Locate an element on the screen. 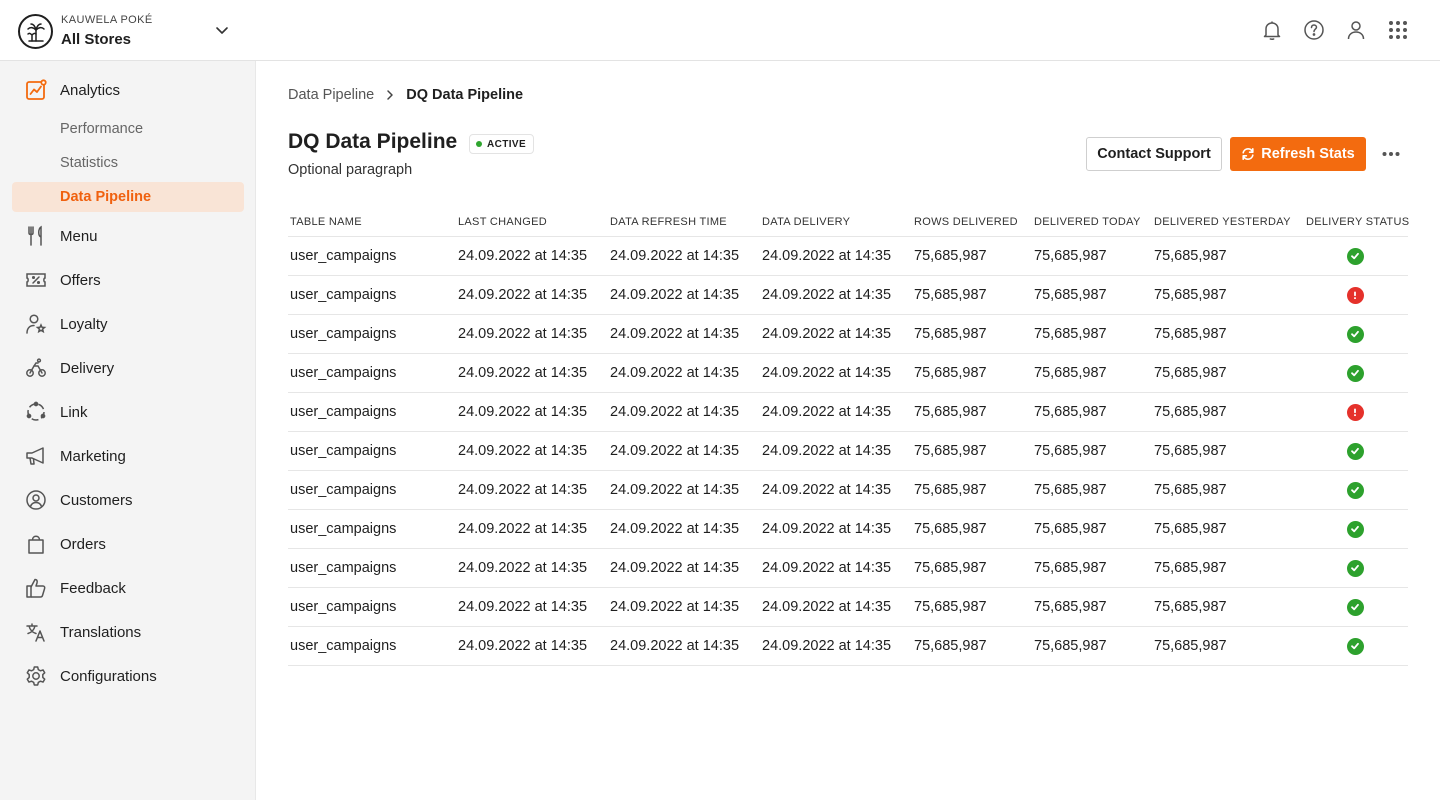 The width and height of the screenshot is (1440, 800). chevron-down-icon is located at coordinates (222, 30).